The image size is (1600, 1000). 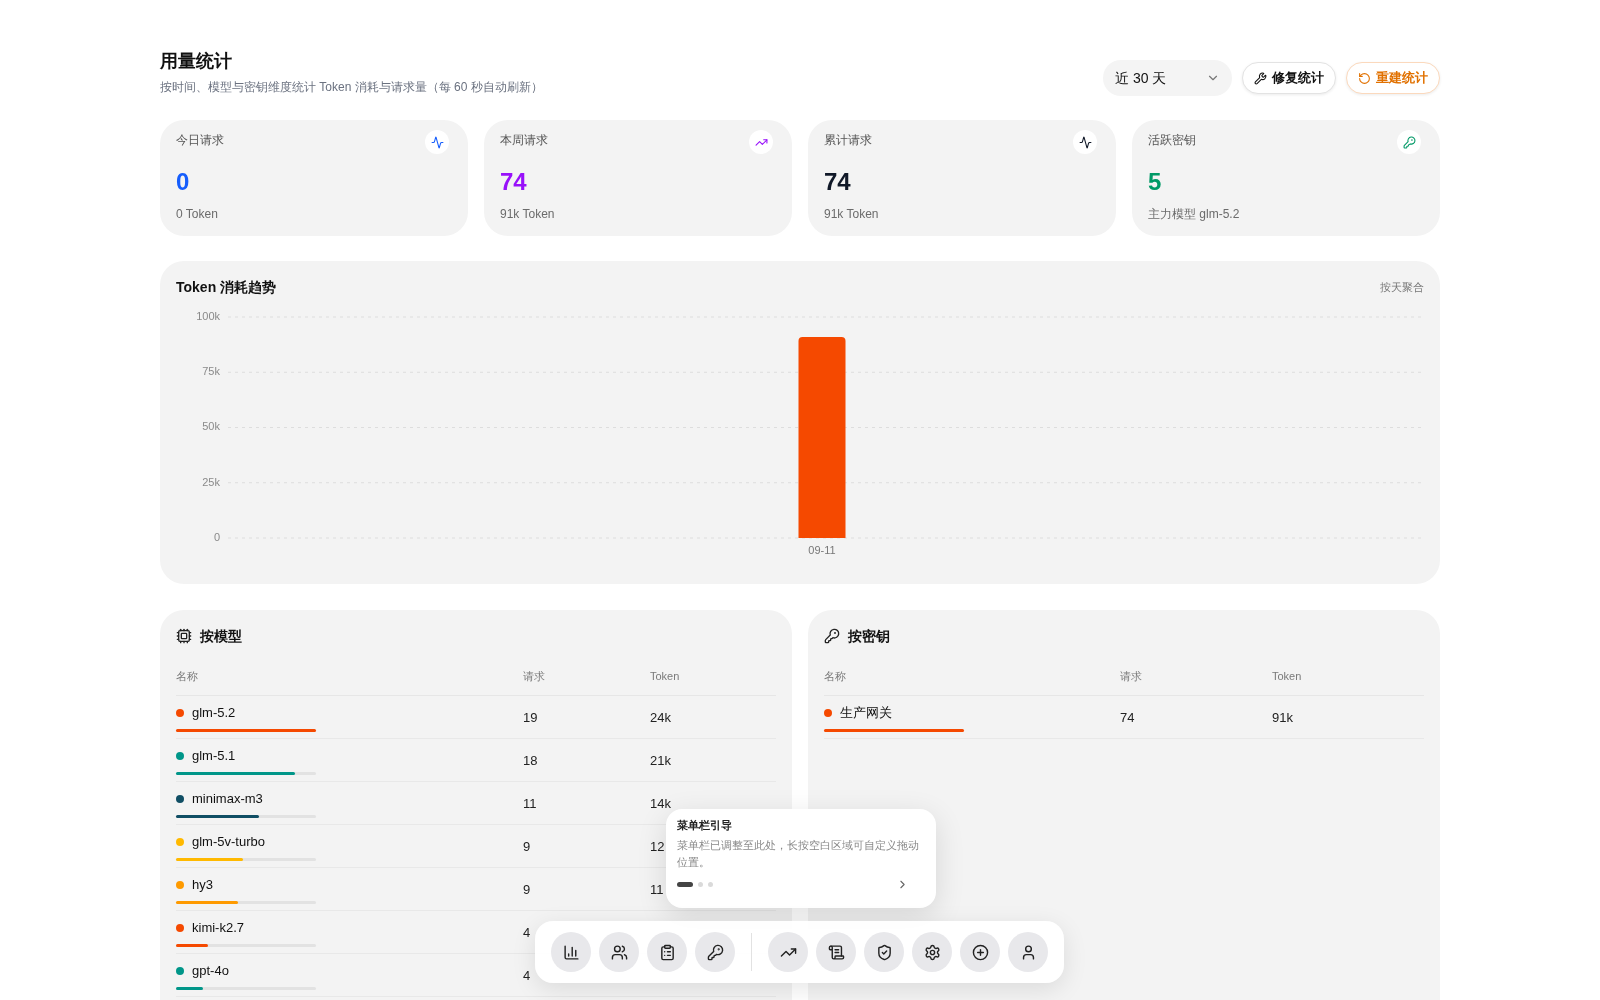 What do you see at coordinates (660, 761) in the screenshot?
I see `token-count: 21k` at bounding box center [660, 761].